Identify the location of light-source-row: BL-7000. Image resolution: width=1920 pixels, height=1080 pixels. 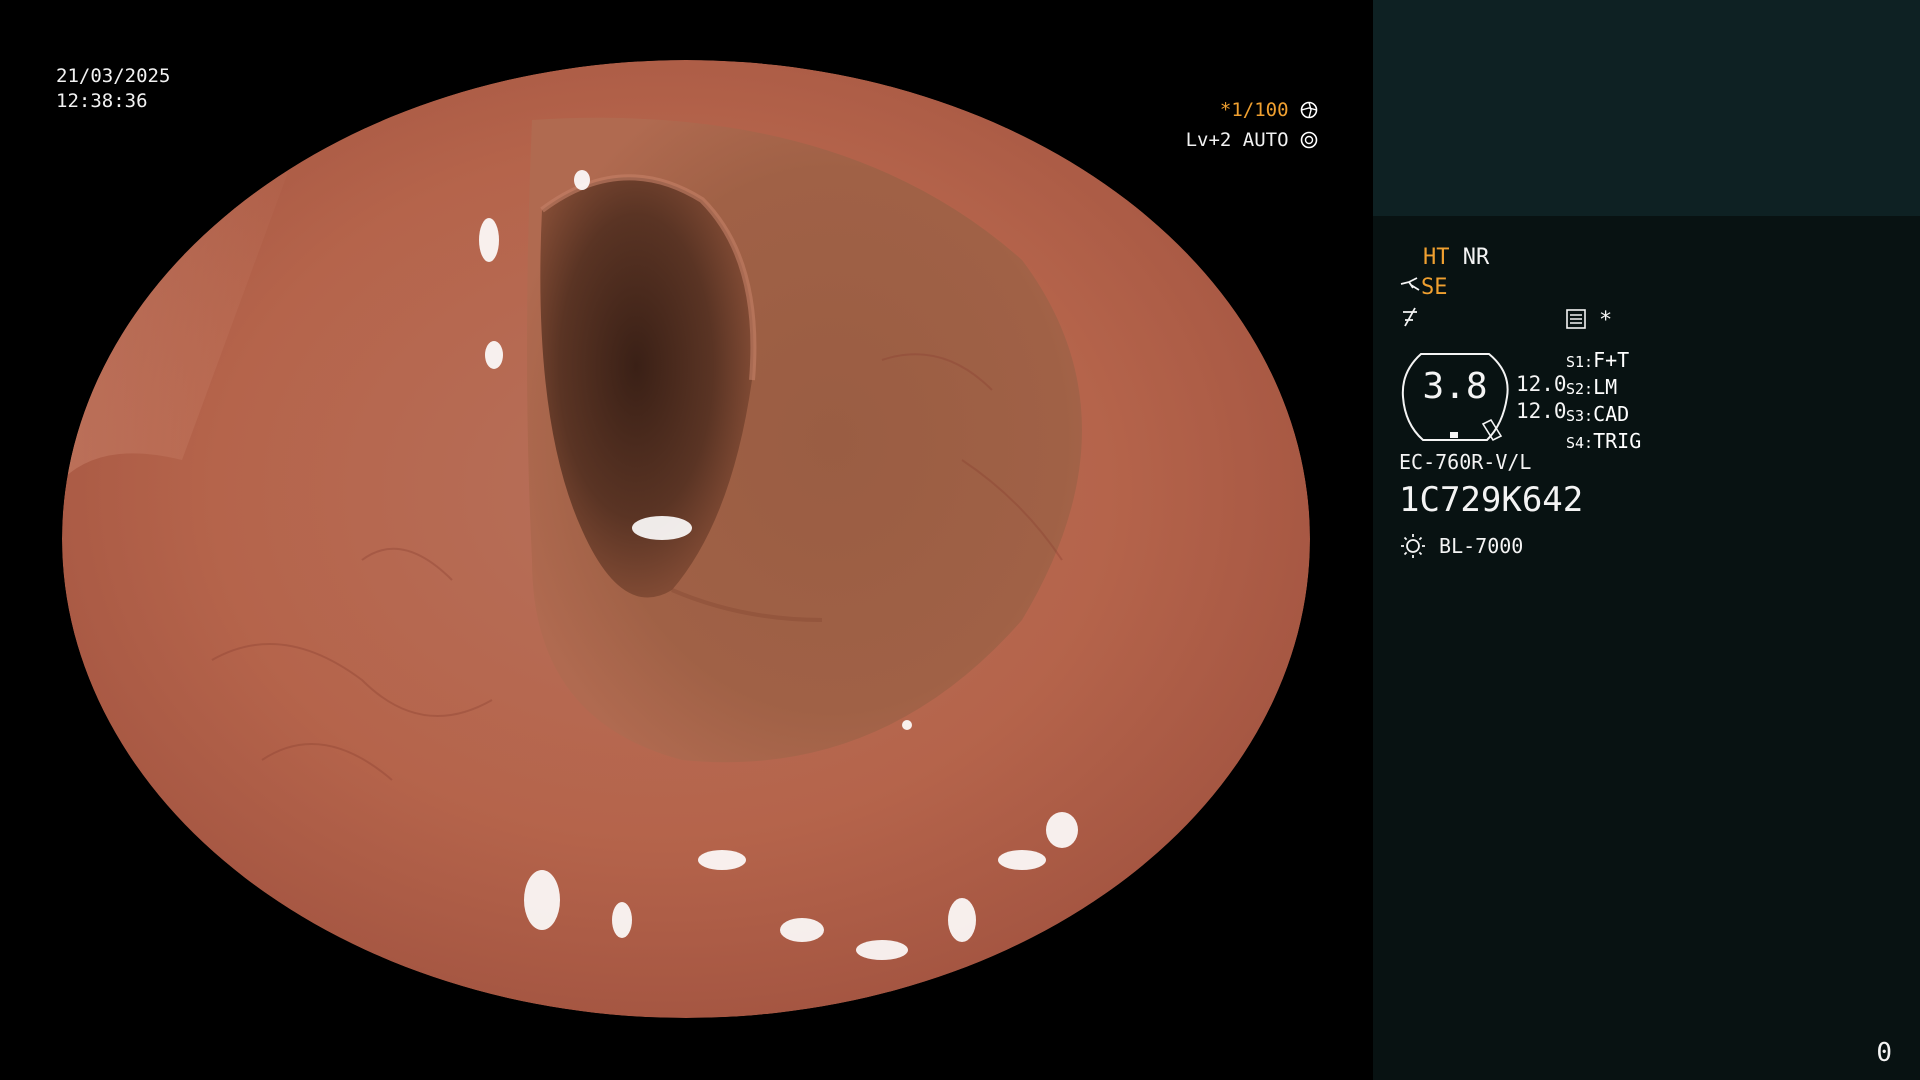
(1461, 546).